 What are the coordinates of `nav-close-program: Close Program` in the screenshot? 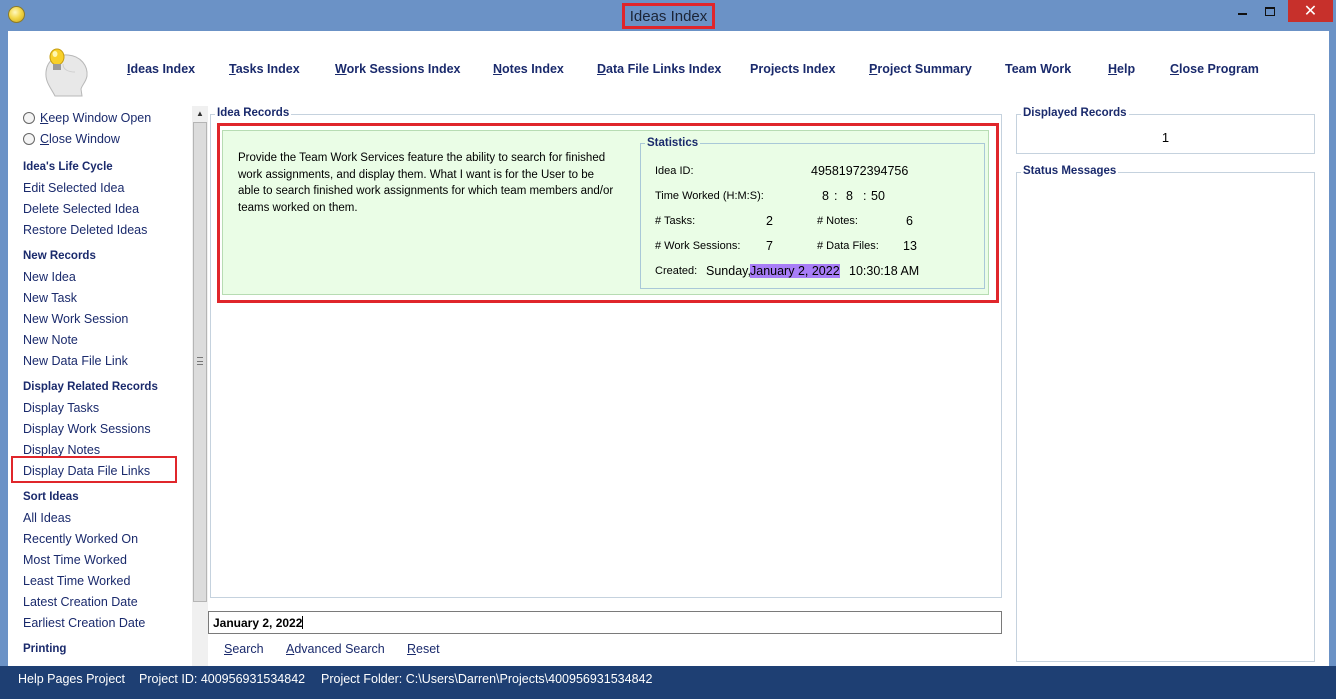 It's located at (1214, 69).